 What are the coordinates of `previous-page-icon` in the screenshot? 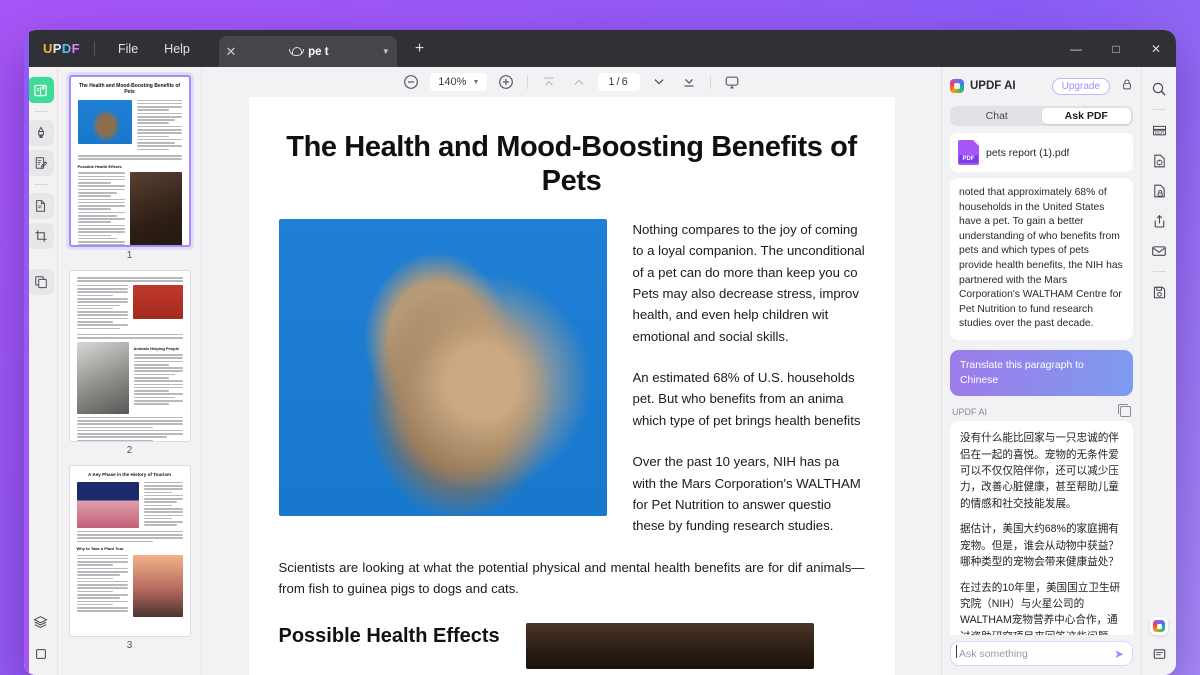 It's located at (579, 82).